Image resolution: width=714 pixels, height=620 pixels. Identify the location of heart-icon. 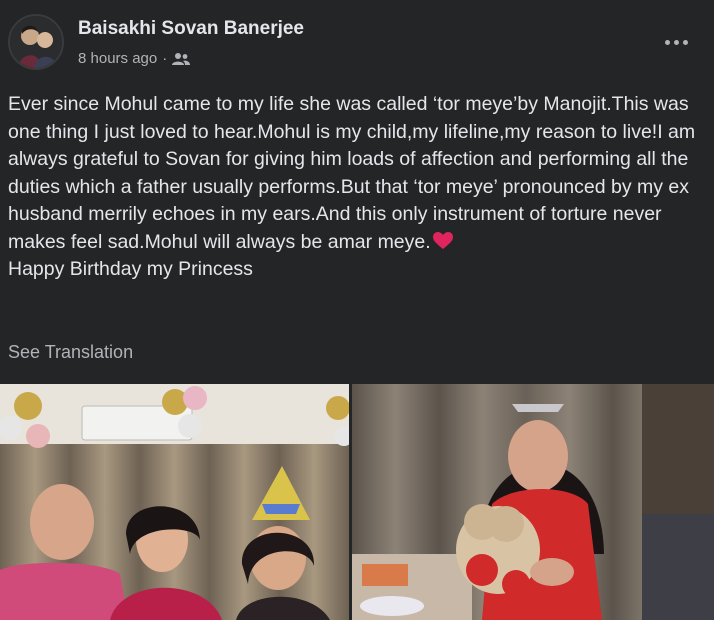
(442, 240).